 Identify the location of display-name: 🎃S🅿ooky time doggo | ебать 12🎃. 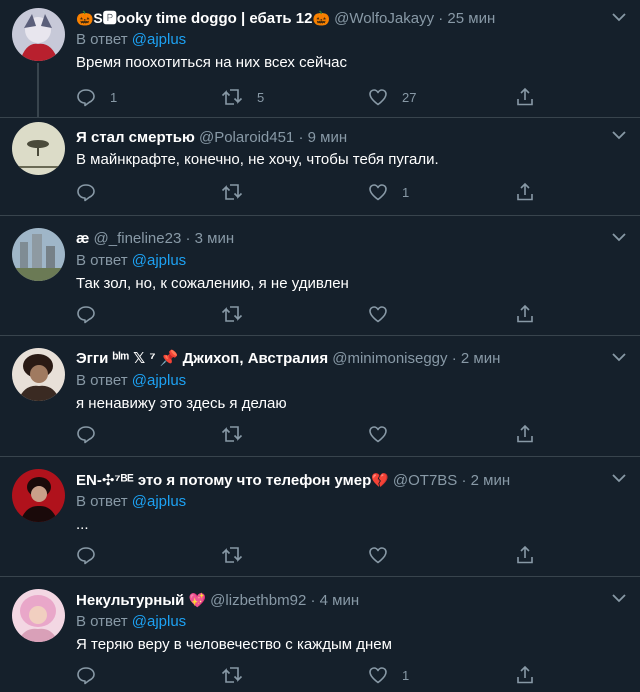
(203, 18).